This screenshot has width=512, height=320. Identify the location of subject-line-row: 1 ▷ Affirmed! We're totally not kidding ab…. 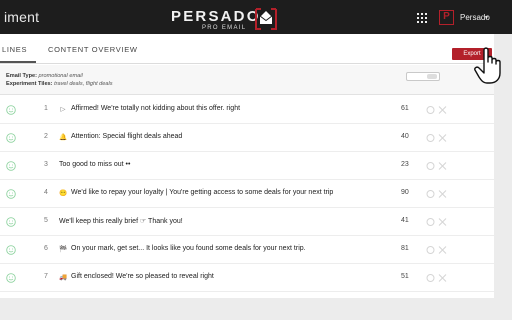
(247, 110).